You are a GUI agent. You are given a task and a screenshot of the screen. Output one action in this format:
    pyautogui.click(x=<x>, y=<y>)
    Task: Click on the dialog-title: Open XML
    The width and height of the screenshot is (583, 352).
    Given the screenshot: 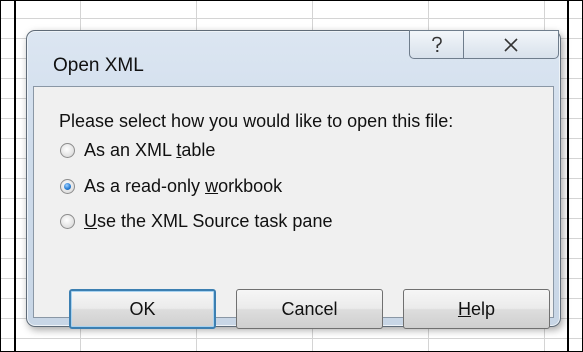 What is the action you would take?
    pyautogui.click(x=98, y=65)
    